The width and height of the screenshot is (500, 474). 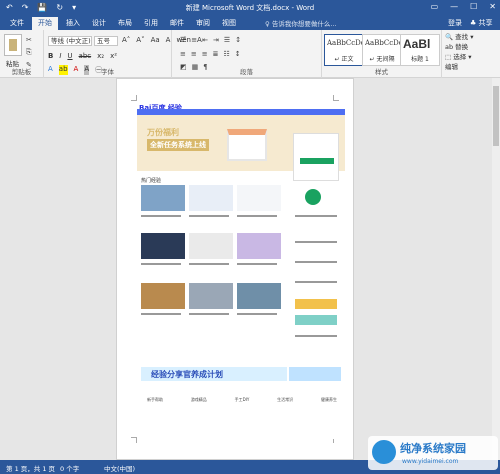 I want to click on tab-mailings: 邮件, so click(x=177, y=23).